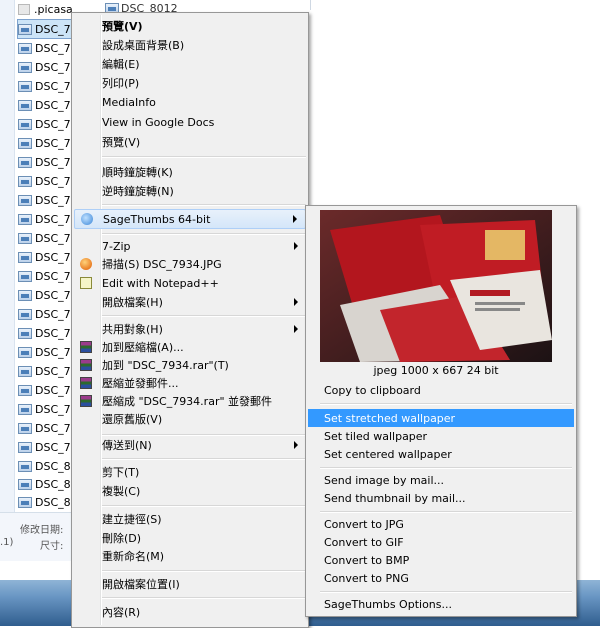 Image resolution: width=600 pixels, height=628 pixels. Describe the element at coordinates (190, 556) in the screenshot. I see `menu-item-rename: 重新命名(M)` at that location.